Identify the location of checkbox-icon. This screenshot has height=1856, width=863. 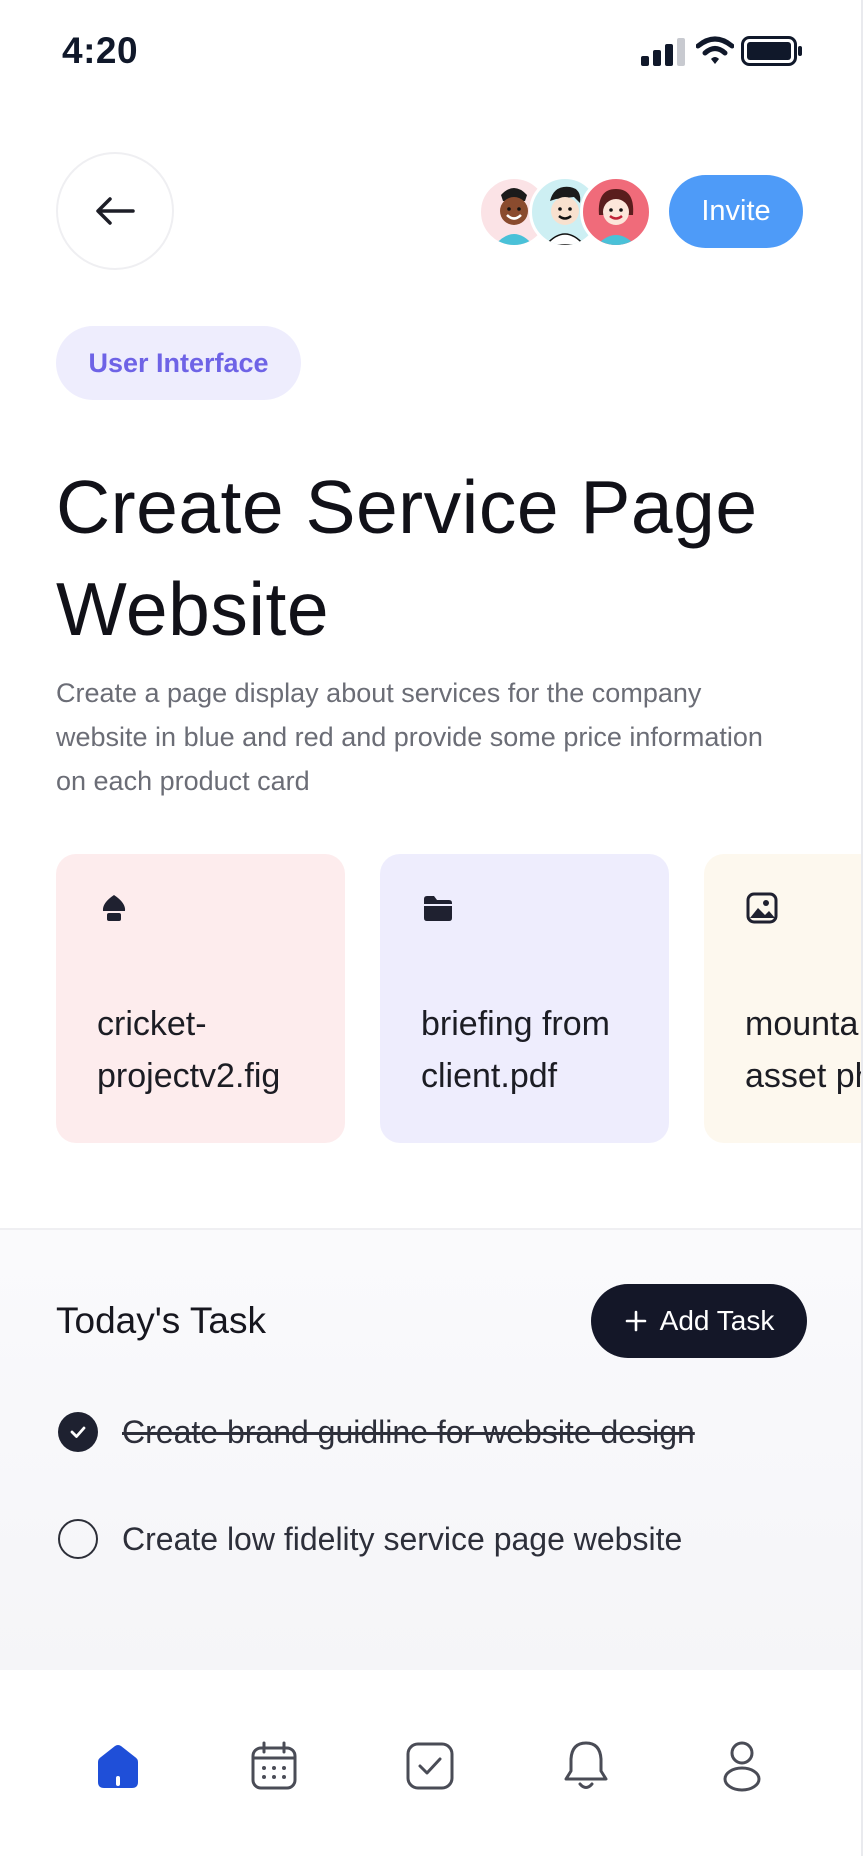
(430, 1766).